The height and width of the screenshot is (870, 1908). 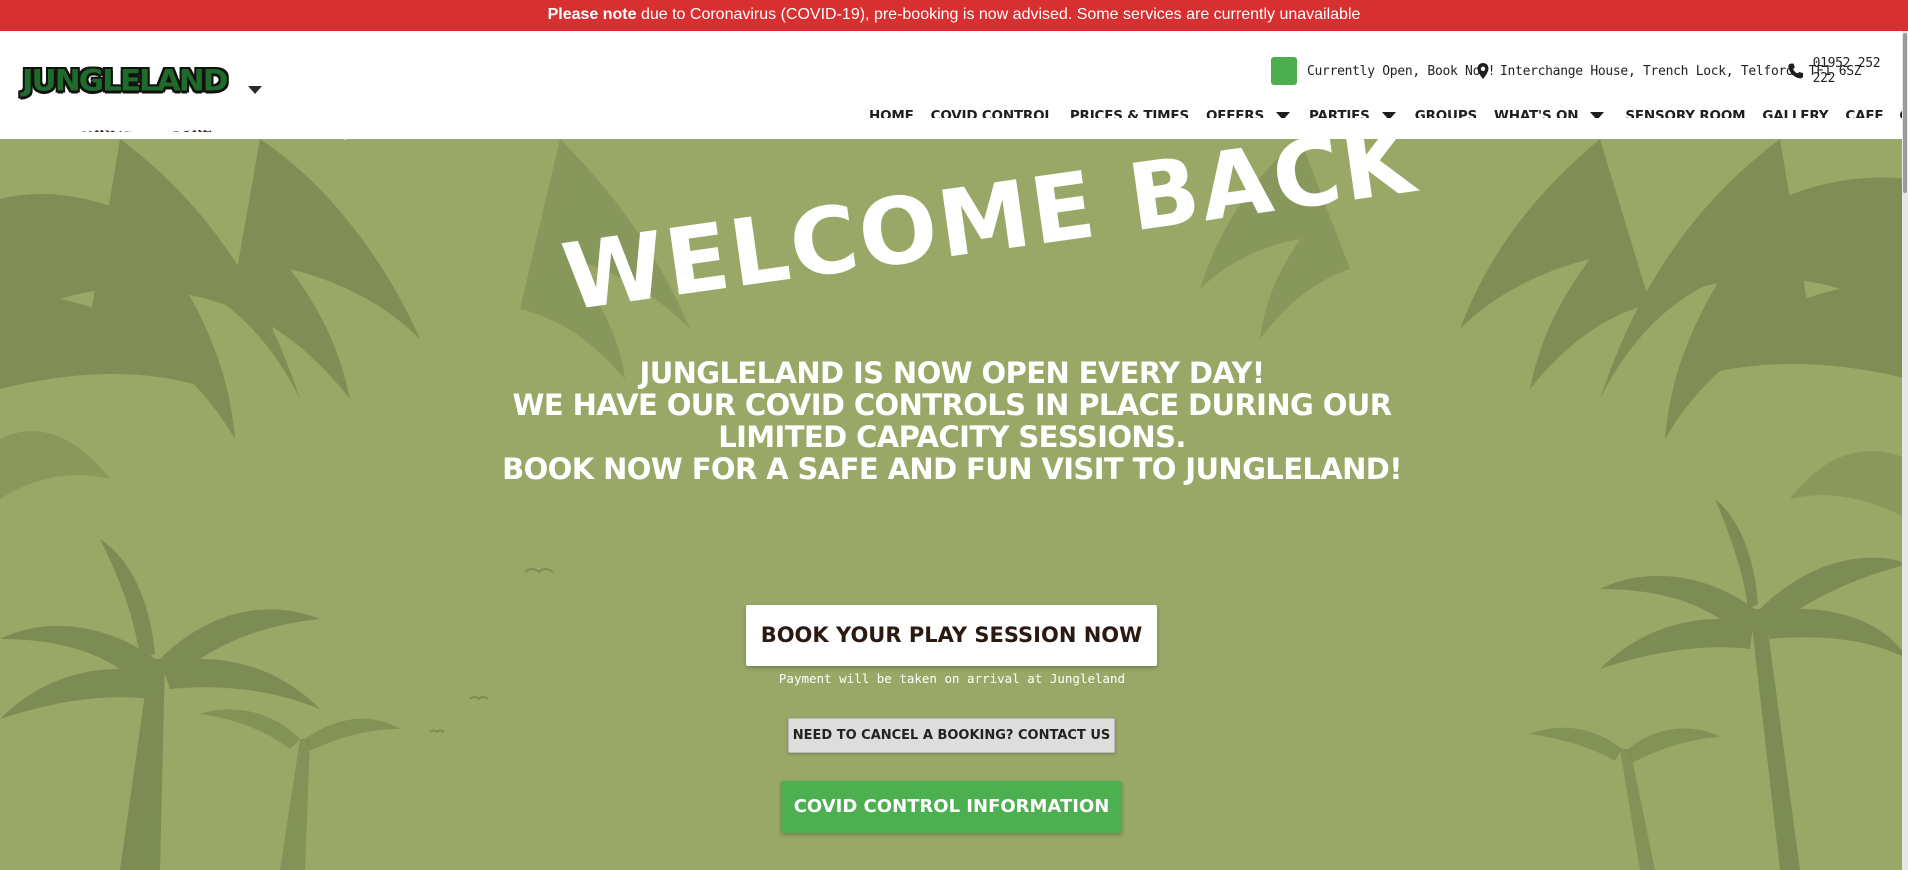 What do you see at coordinates (1796, 71) in the screenshot?
I see `phone-icon` at bounding box center [1796, 71].